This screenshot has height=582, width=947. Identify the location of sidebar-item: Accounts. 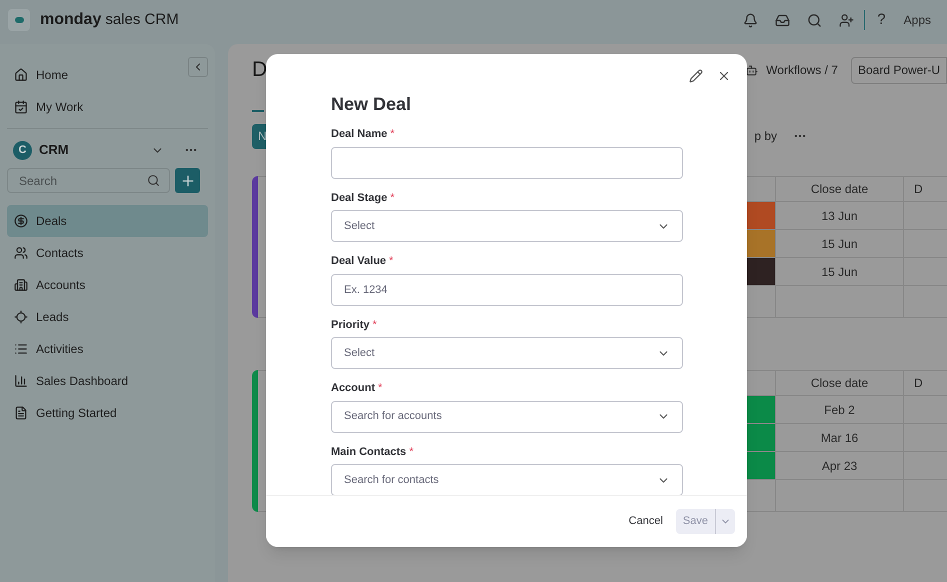
(107, 285).